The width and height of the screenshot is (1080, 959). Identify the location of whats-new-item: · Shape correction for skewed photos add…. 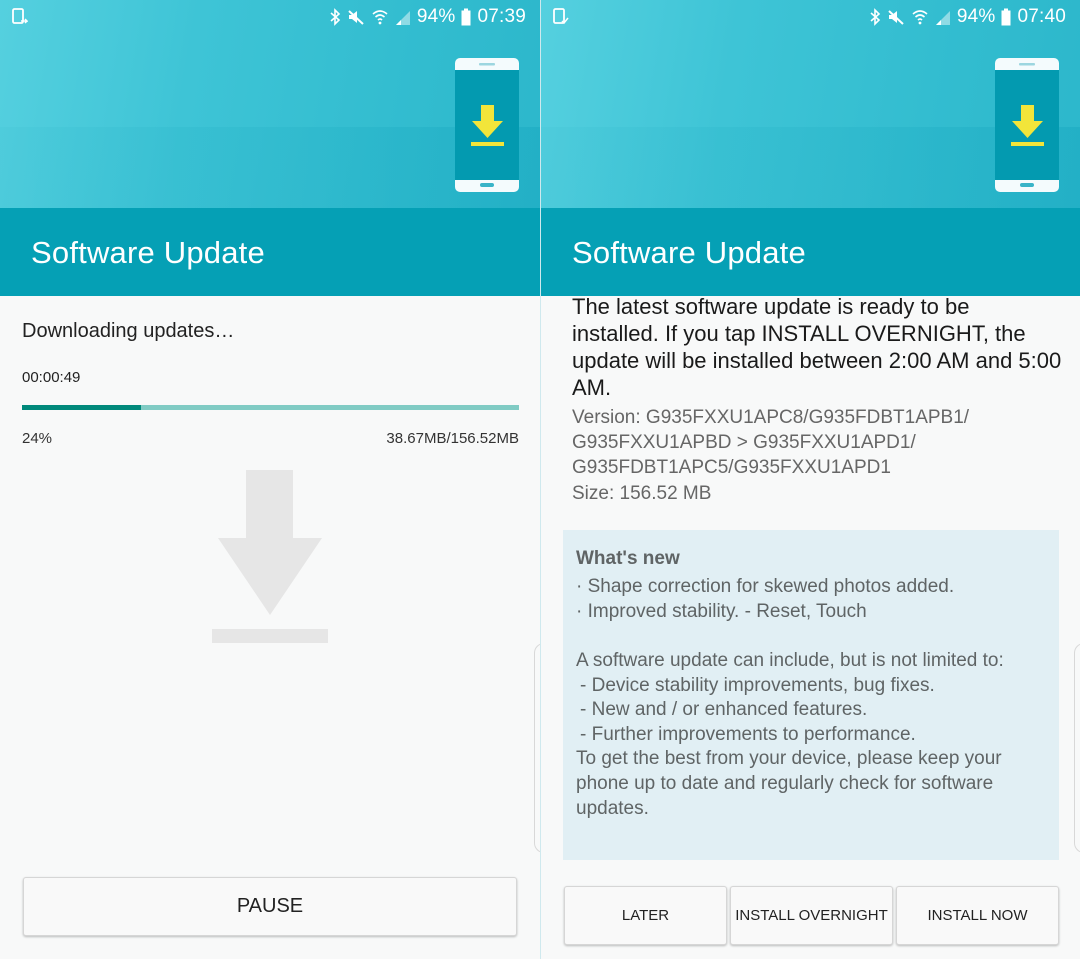
(765, 586).